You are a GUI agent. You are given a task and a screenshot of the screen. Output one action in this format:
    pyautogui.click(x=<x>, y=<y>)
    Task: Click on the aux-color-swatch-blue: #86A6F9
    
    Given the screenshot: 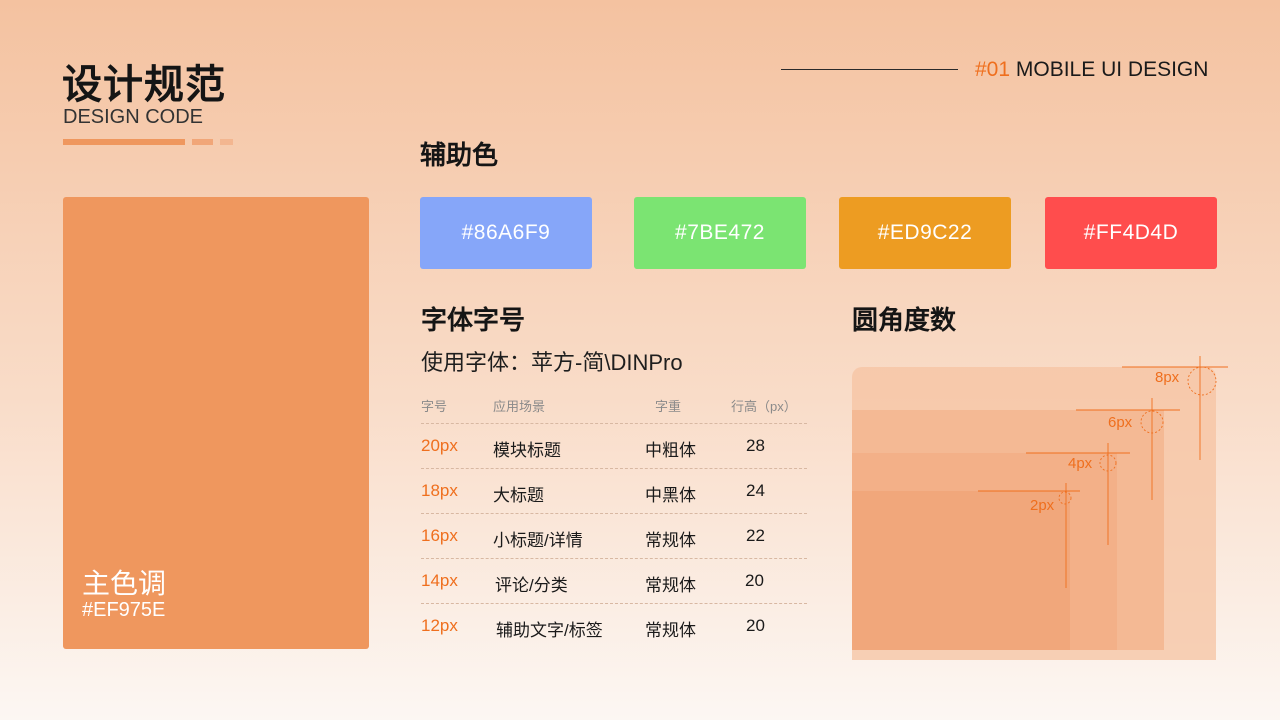 What is the action you would take?
    pyautogui.click(x=506, y=233)
    